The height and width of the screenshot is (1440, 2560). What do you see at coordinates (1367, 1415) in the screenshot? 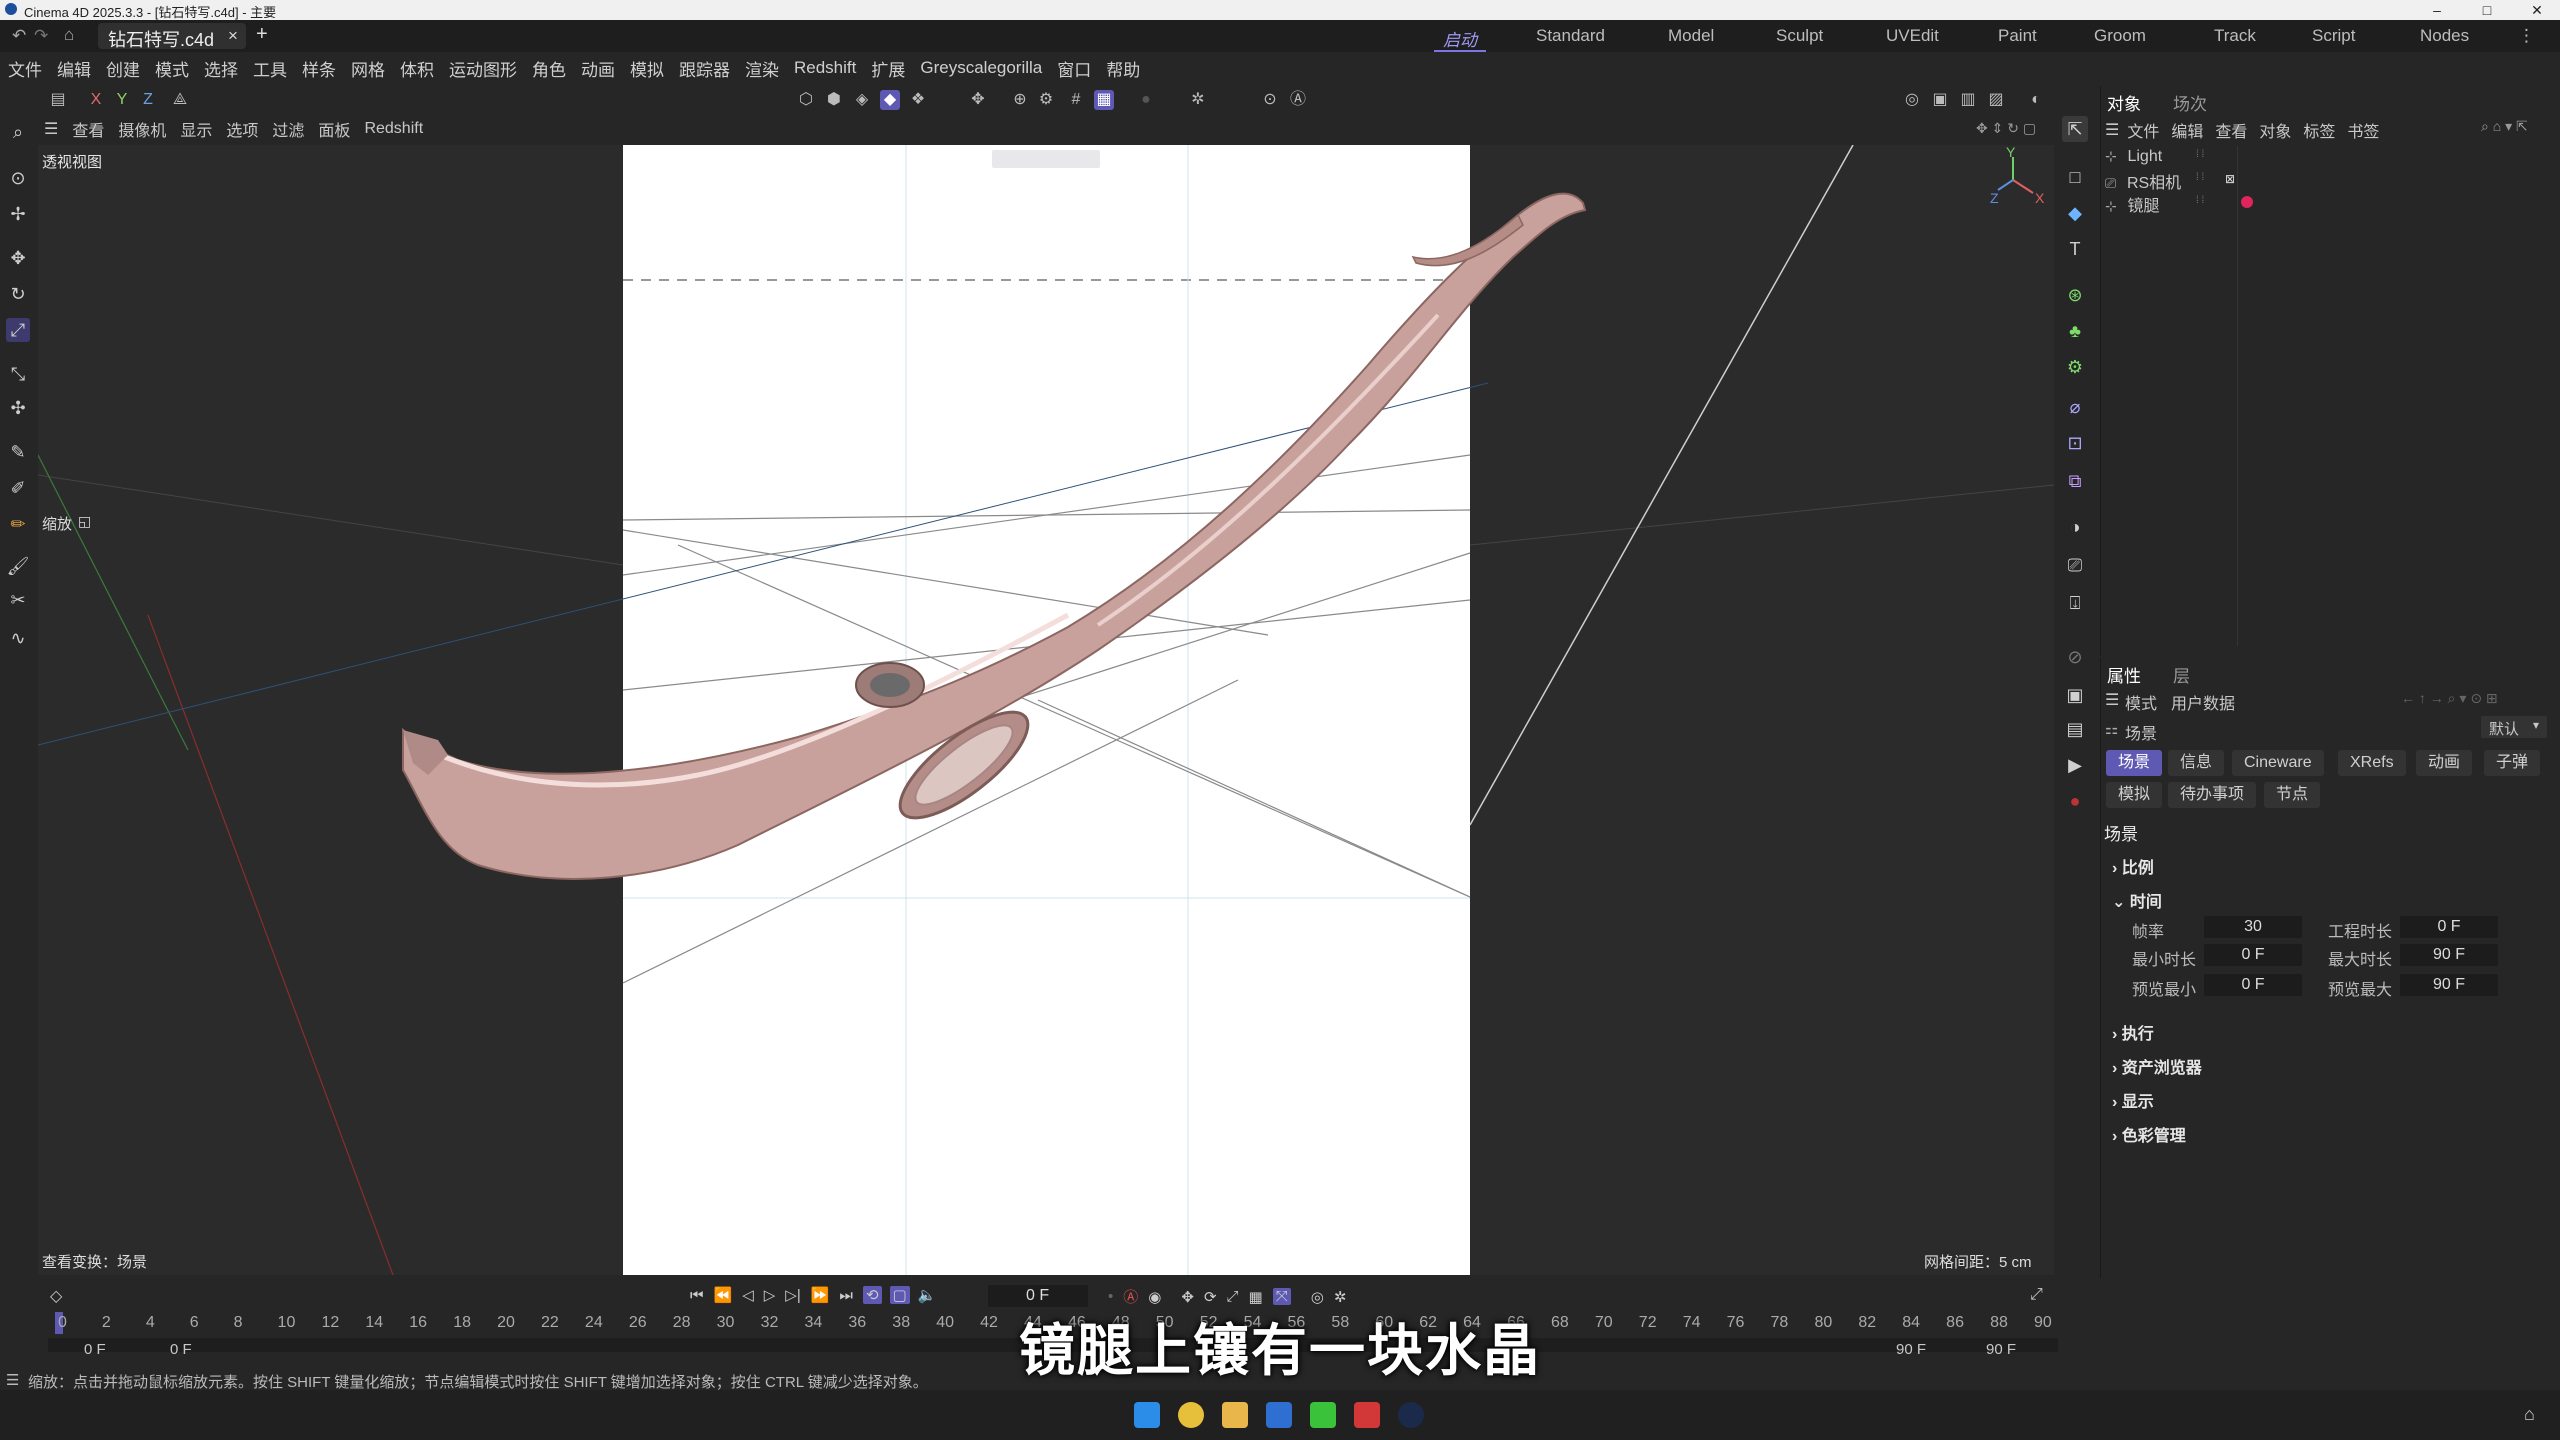
I see `red-app-icon` at bounding box center [1367, 1415].